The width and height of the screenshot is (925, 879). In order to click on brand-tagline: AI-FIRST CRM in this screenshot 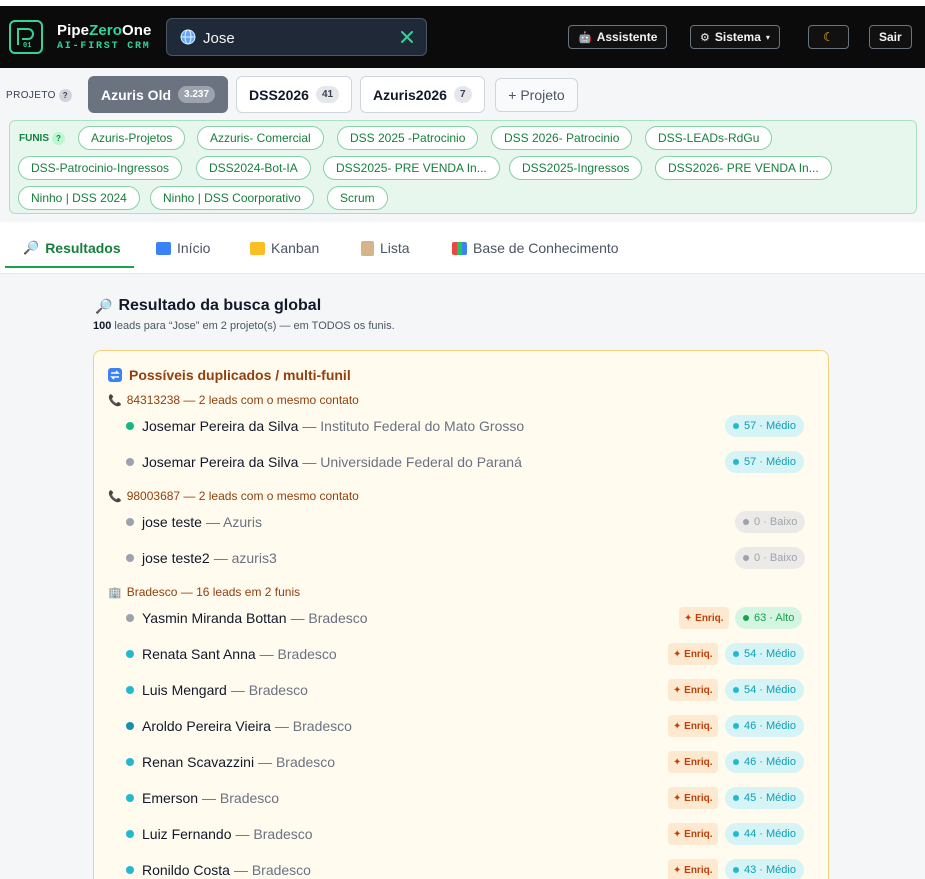, I will do `click(104, 46)`.